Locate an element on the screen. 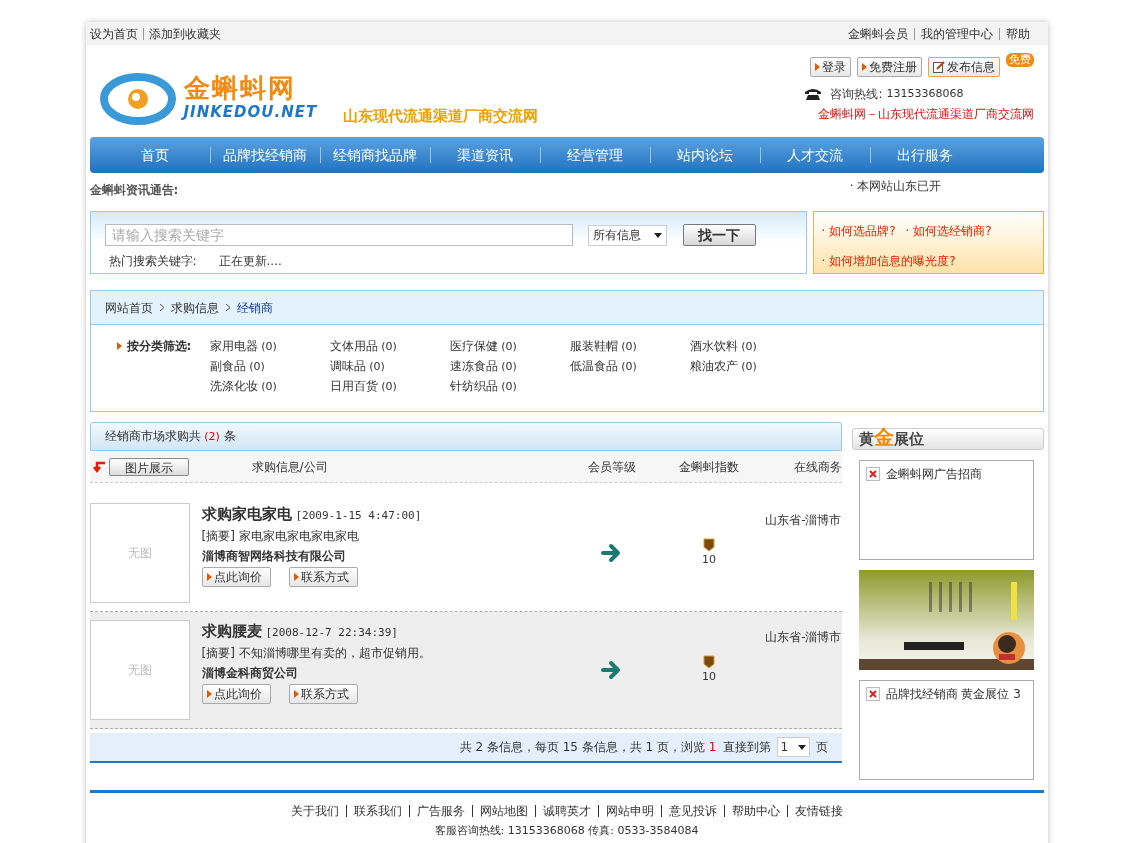 The height and width of the screenshot is (843, 1133). listing-title: 求购家电家电 is located at coordinates (246, 514).